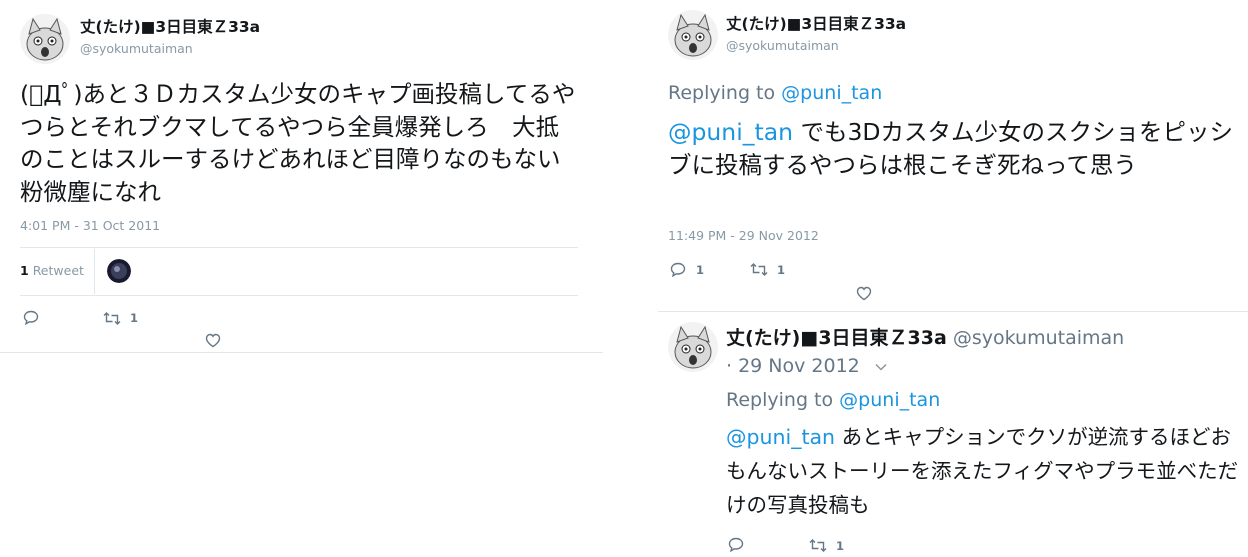 The width and height of the screenshot is (1248, 557). What do you see at coordinates (743, 235) in the screenshot?
I see `tweet-timestamp: 11:49 PM - 29 Nov 2012` at bounding box center [743, 235].